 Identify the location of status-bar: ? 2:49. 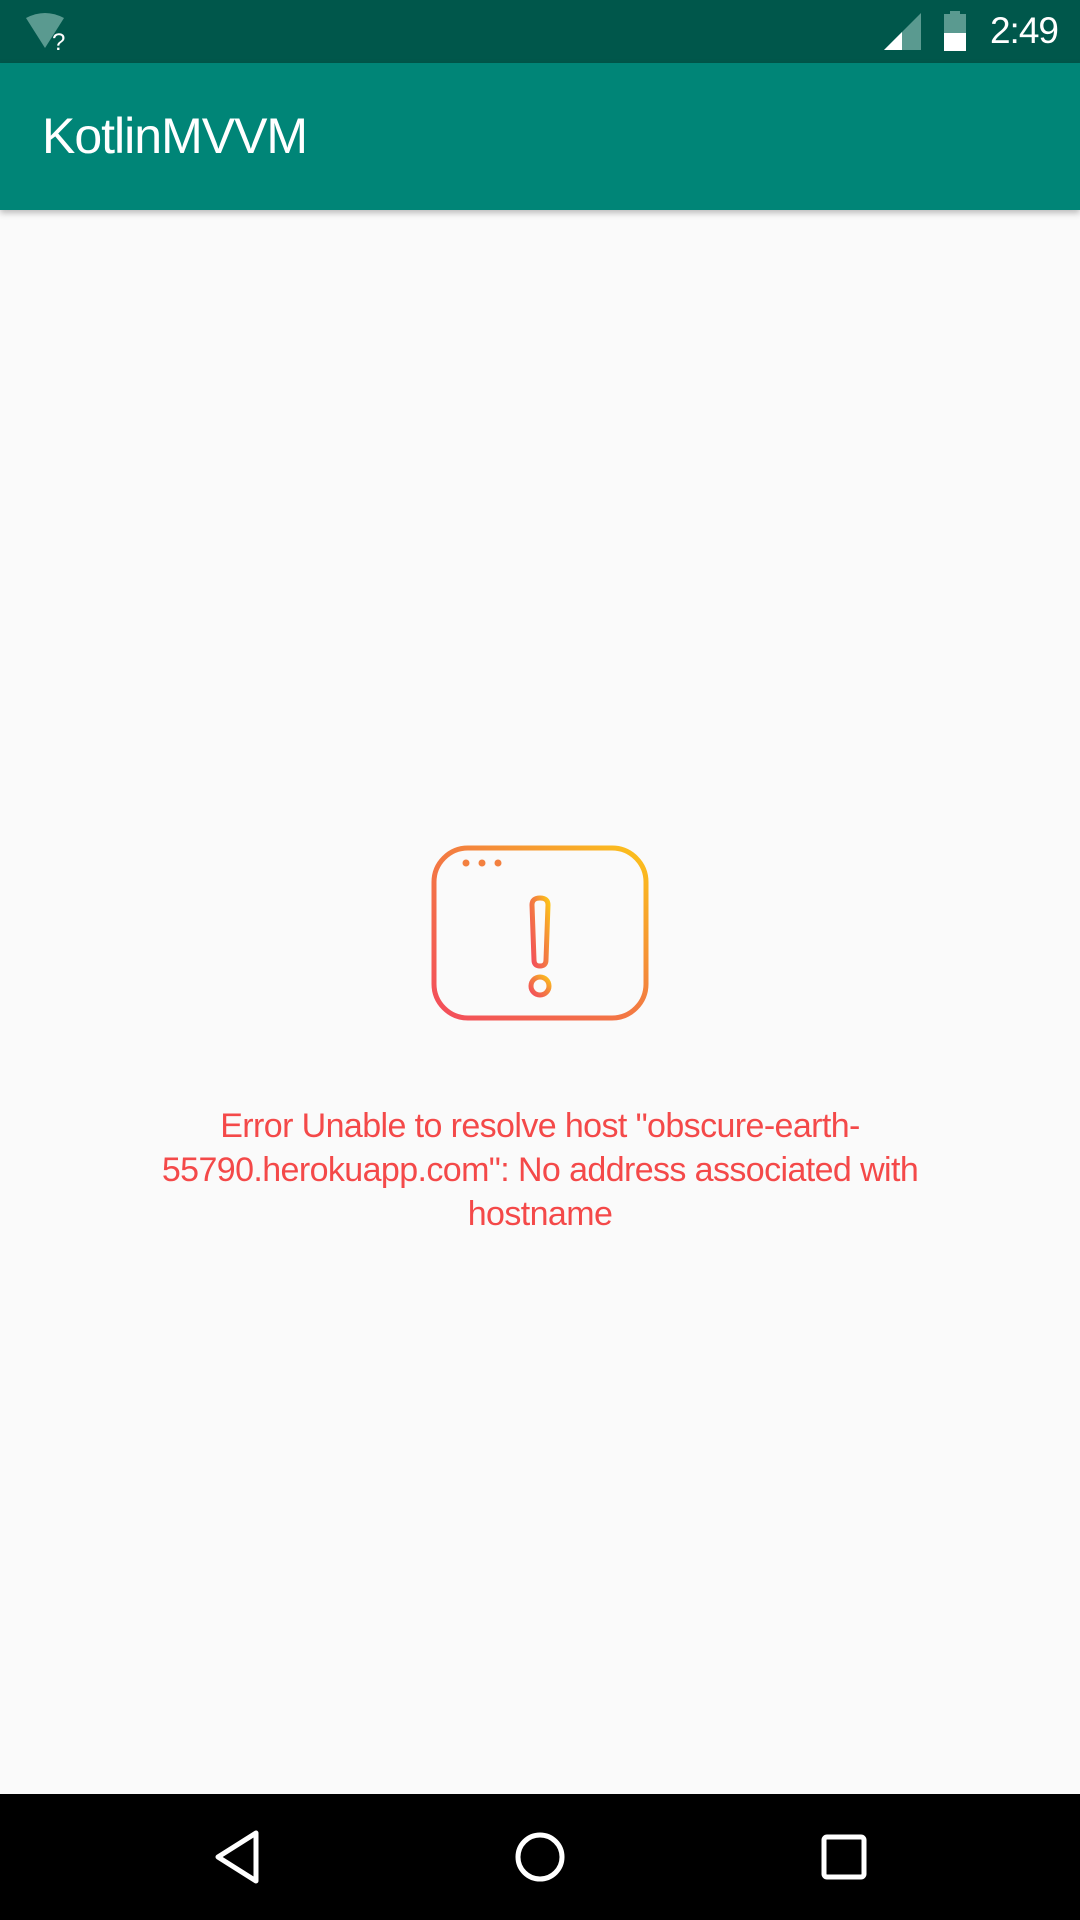
(540, 31).